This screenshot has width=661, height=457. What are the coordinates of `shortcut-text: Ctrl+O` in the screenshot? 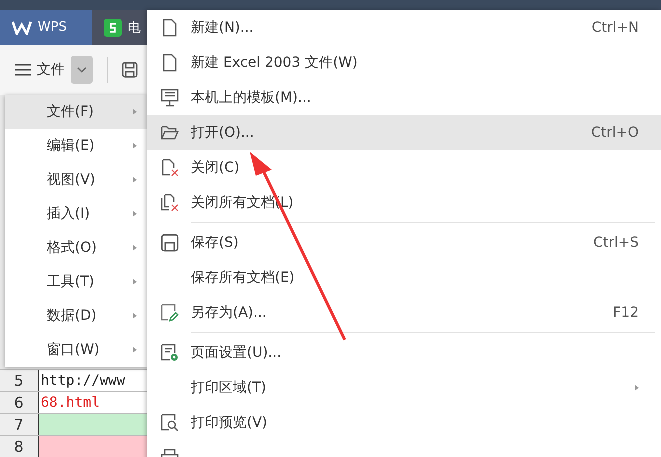 It's located at (615, 132).